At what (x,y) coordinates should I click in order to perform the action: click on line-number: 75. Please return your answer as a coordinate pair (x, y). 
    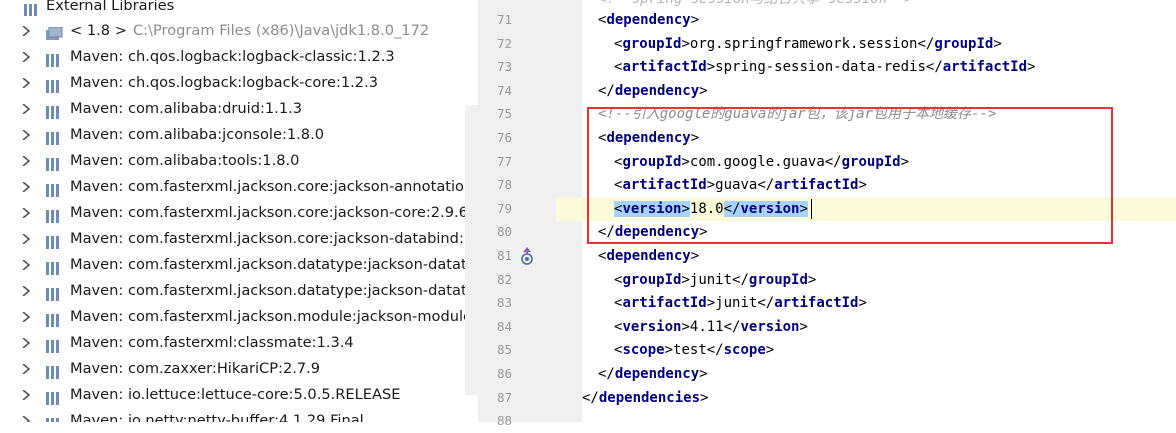
    Looking at the image, I should click on (504, 114).